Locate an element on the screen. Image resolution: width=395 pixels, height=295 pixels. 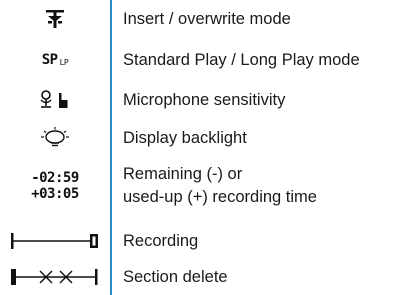
sp-lp-icon: SP LP is located at coordinates (55, 60).